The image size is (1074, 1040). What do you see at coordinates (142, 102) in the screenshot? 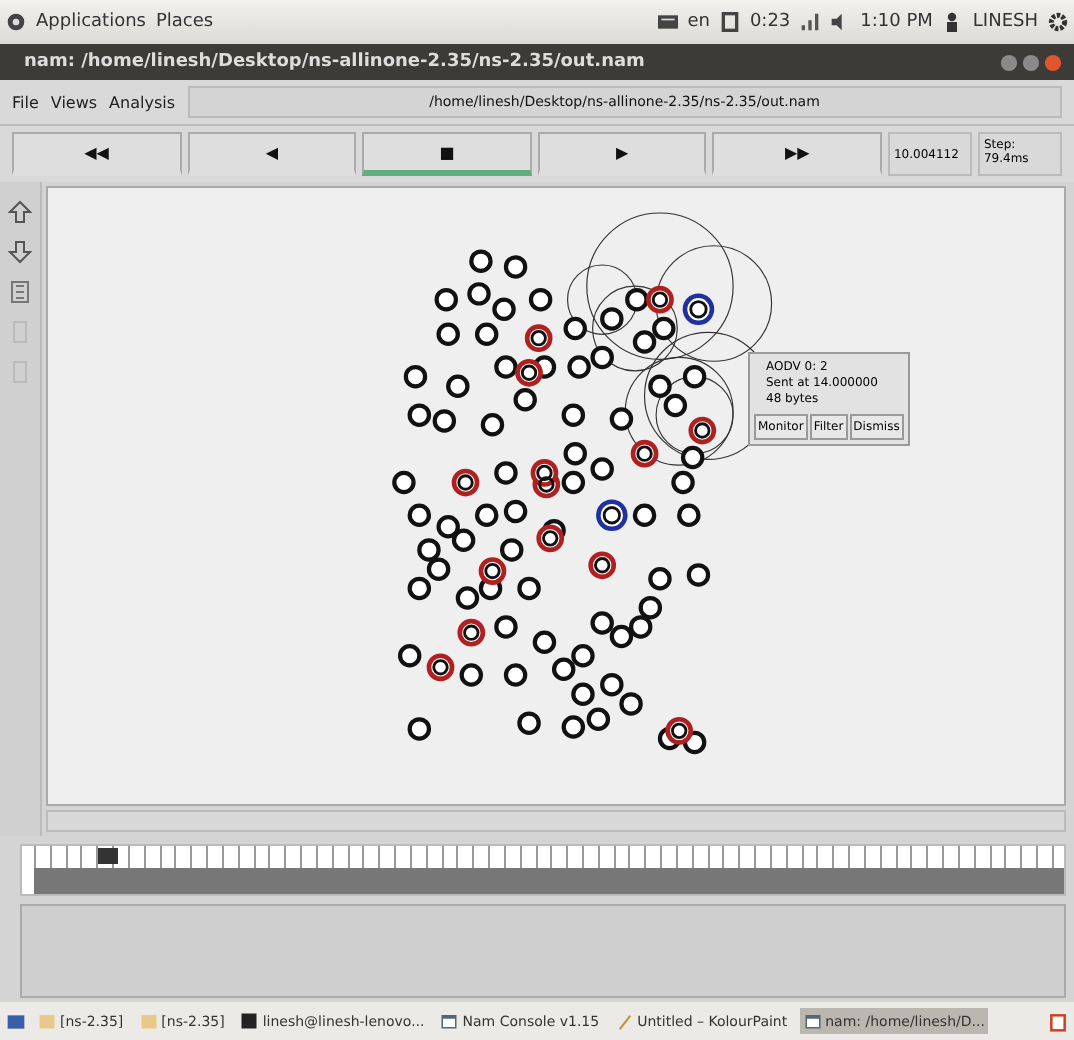
I see `menu-item: Analysis` at bounding box center [142, 102].